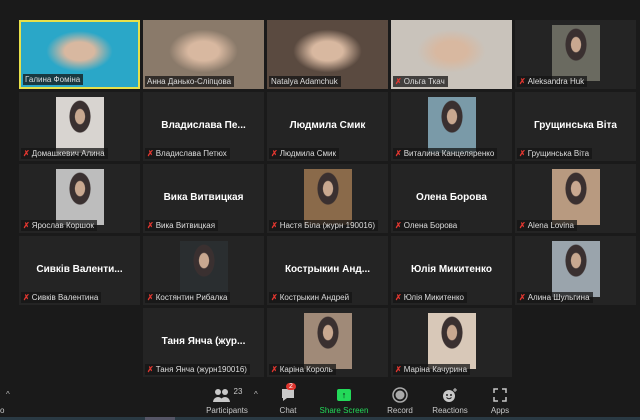 Image resolution: width=640 pixels, height=420 pixels. What do you see at coordinates (191, 153) in the screenshot?
I see `participant-name: Владислава Петюх` at bounding box center [191, 153].